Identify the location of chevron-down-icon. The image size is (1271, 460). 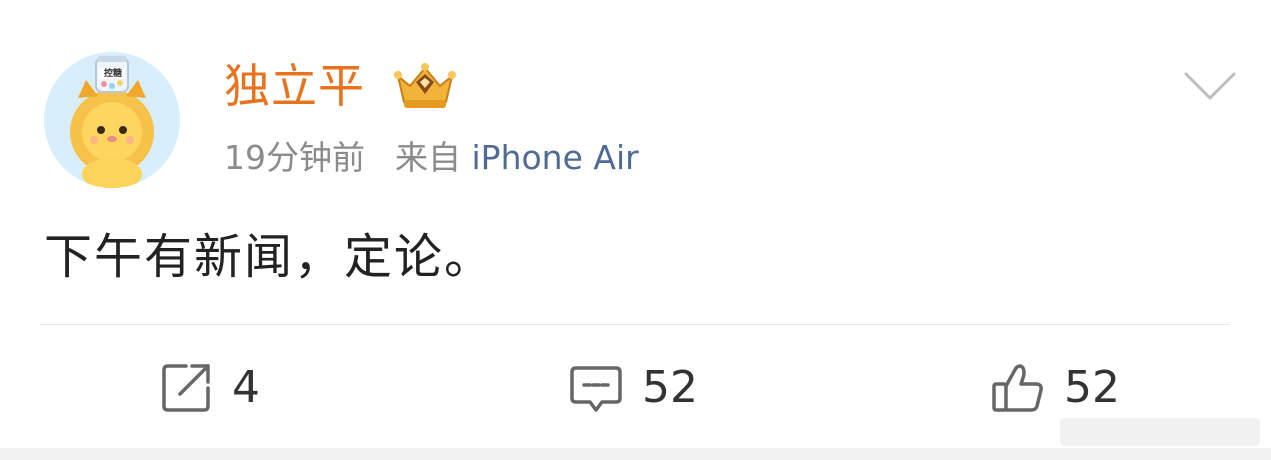
(1210, 86).